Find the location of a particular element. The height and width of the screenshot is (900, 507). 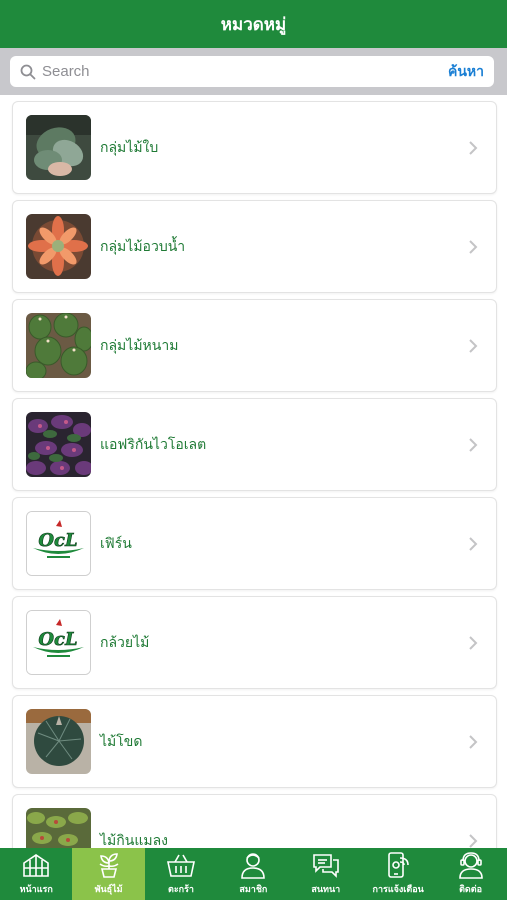

category-label: ไม้กินแมลง is located at coordinates (134, 840).